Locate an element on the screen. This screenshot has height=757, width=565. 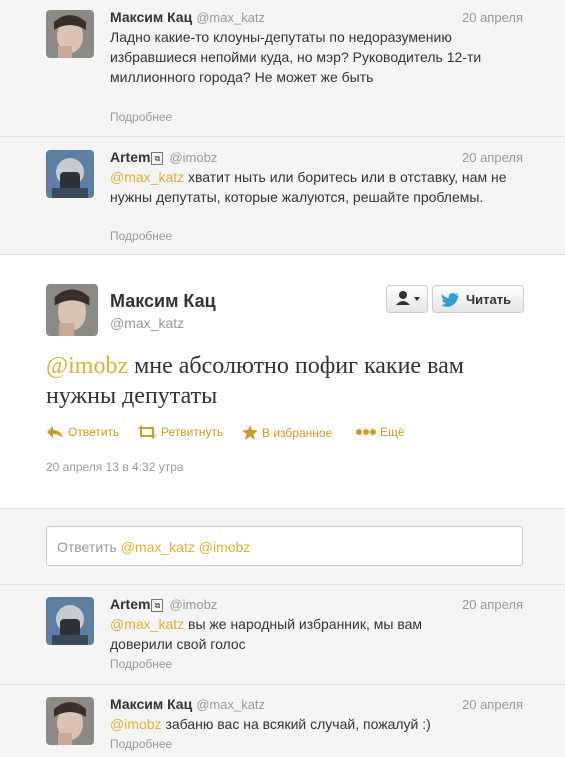
reply-action: Ответить is located at coordinates (82, 432).